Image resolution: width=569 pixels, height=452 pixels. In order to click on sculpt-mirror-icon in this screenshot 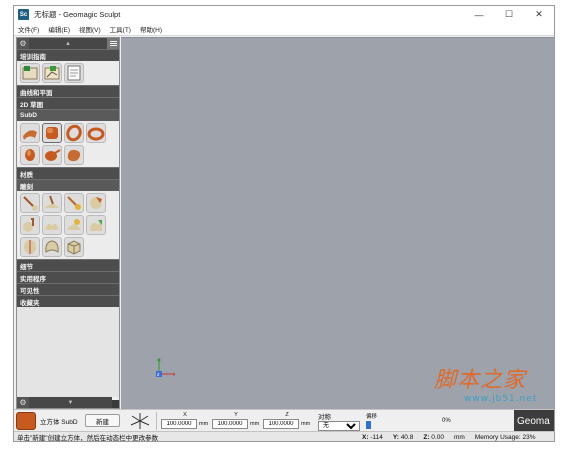, I will do `click(30, 225)`.